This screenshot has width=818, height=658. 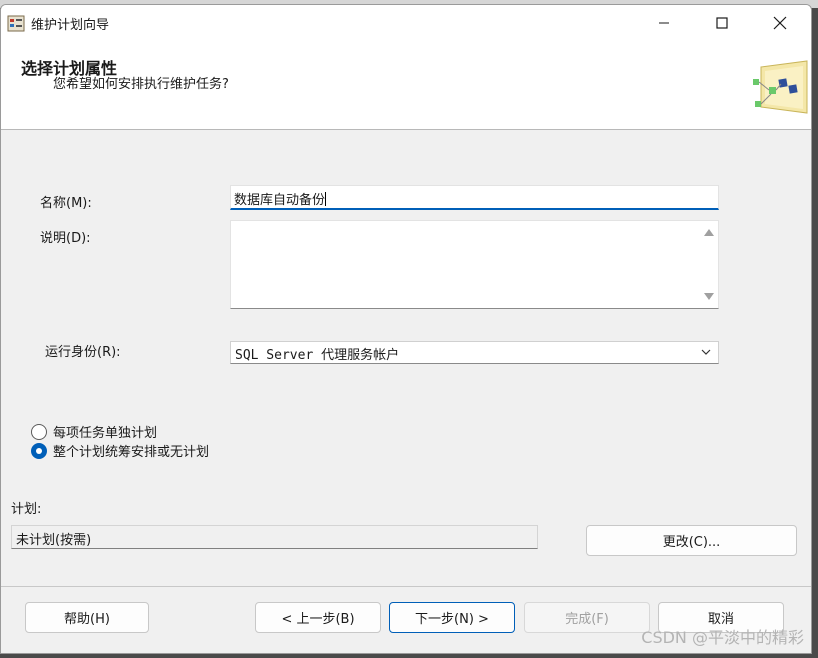 What do you see at coordinates (39, 431) in the screenshot?
I see `radio-button` at bounding box center [39, 431].